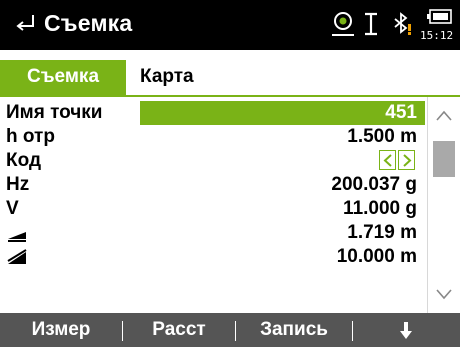  What do you see at coordinates (63, 77) in the screenshot?
I see `tab-survey: Съемка` at bounding box center [63, 77].